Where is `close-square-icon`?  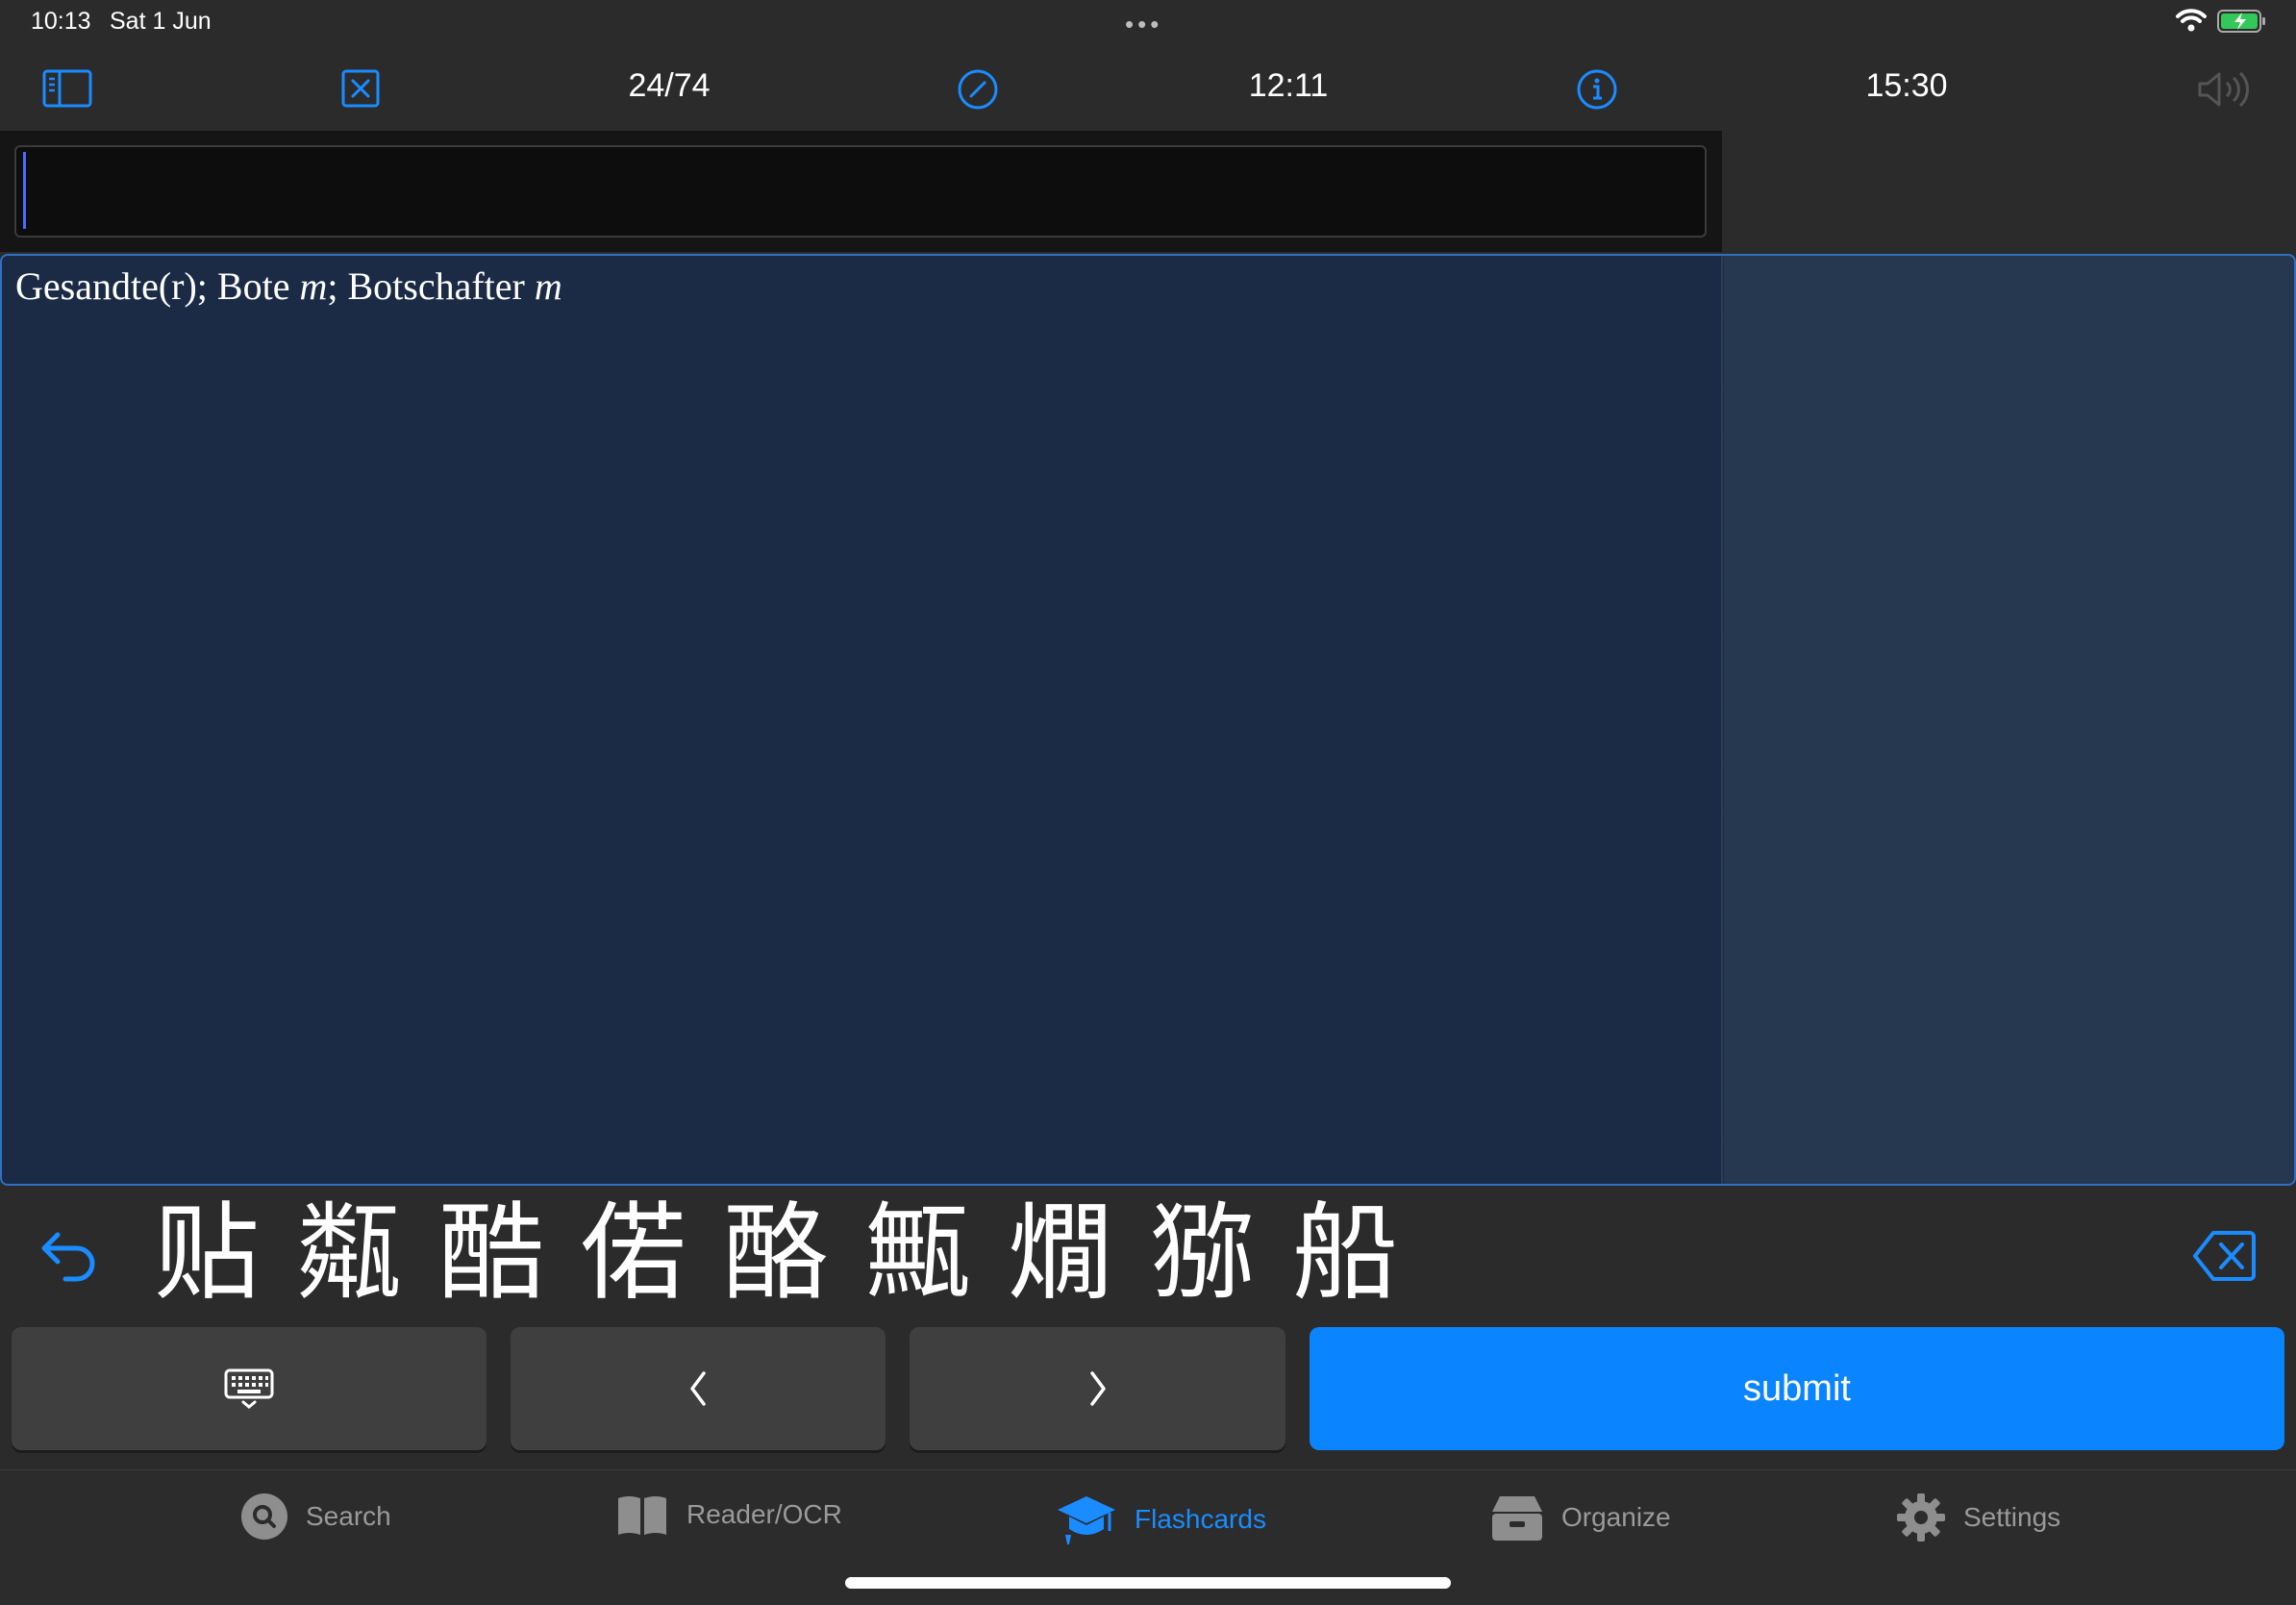
close-square-icon is located at coordinates (360, 88).